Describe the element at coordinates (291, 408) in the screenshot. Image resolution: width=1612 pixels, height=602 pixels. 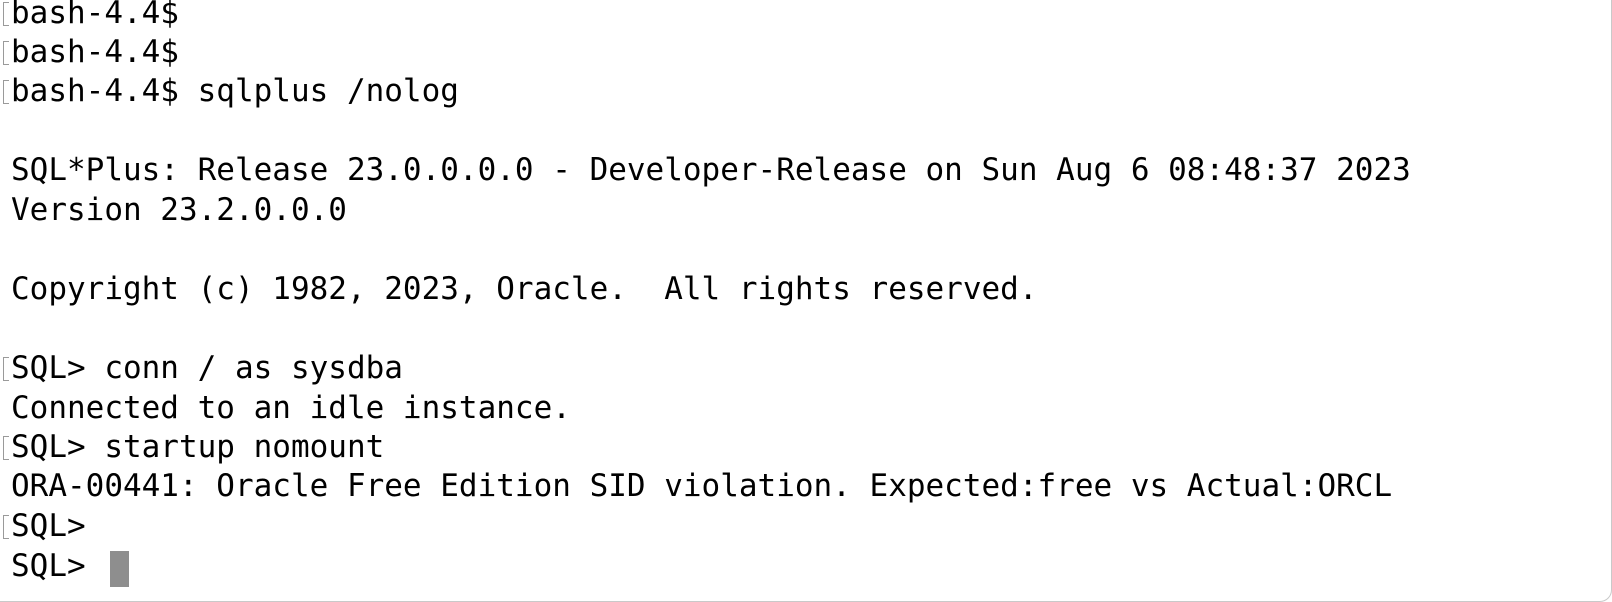
I see `terminal-line: Connected to an idle instance.` at that location.